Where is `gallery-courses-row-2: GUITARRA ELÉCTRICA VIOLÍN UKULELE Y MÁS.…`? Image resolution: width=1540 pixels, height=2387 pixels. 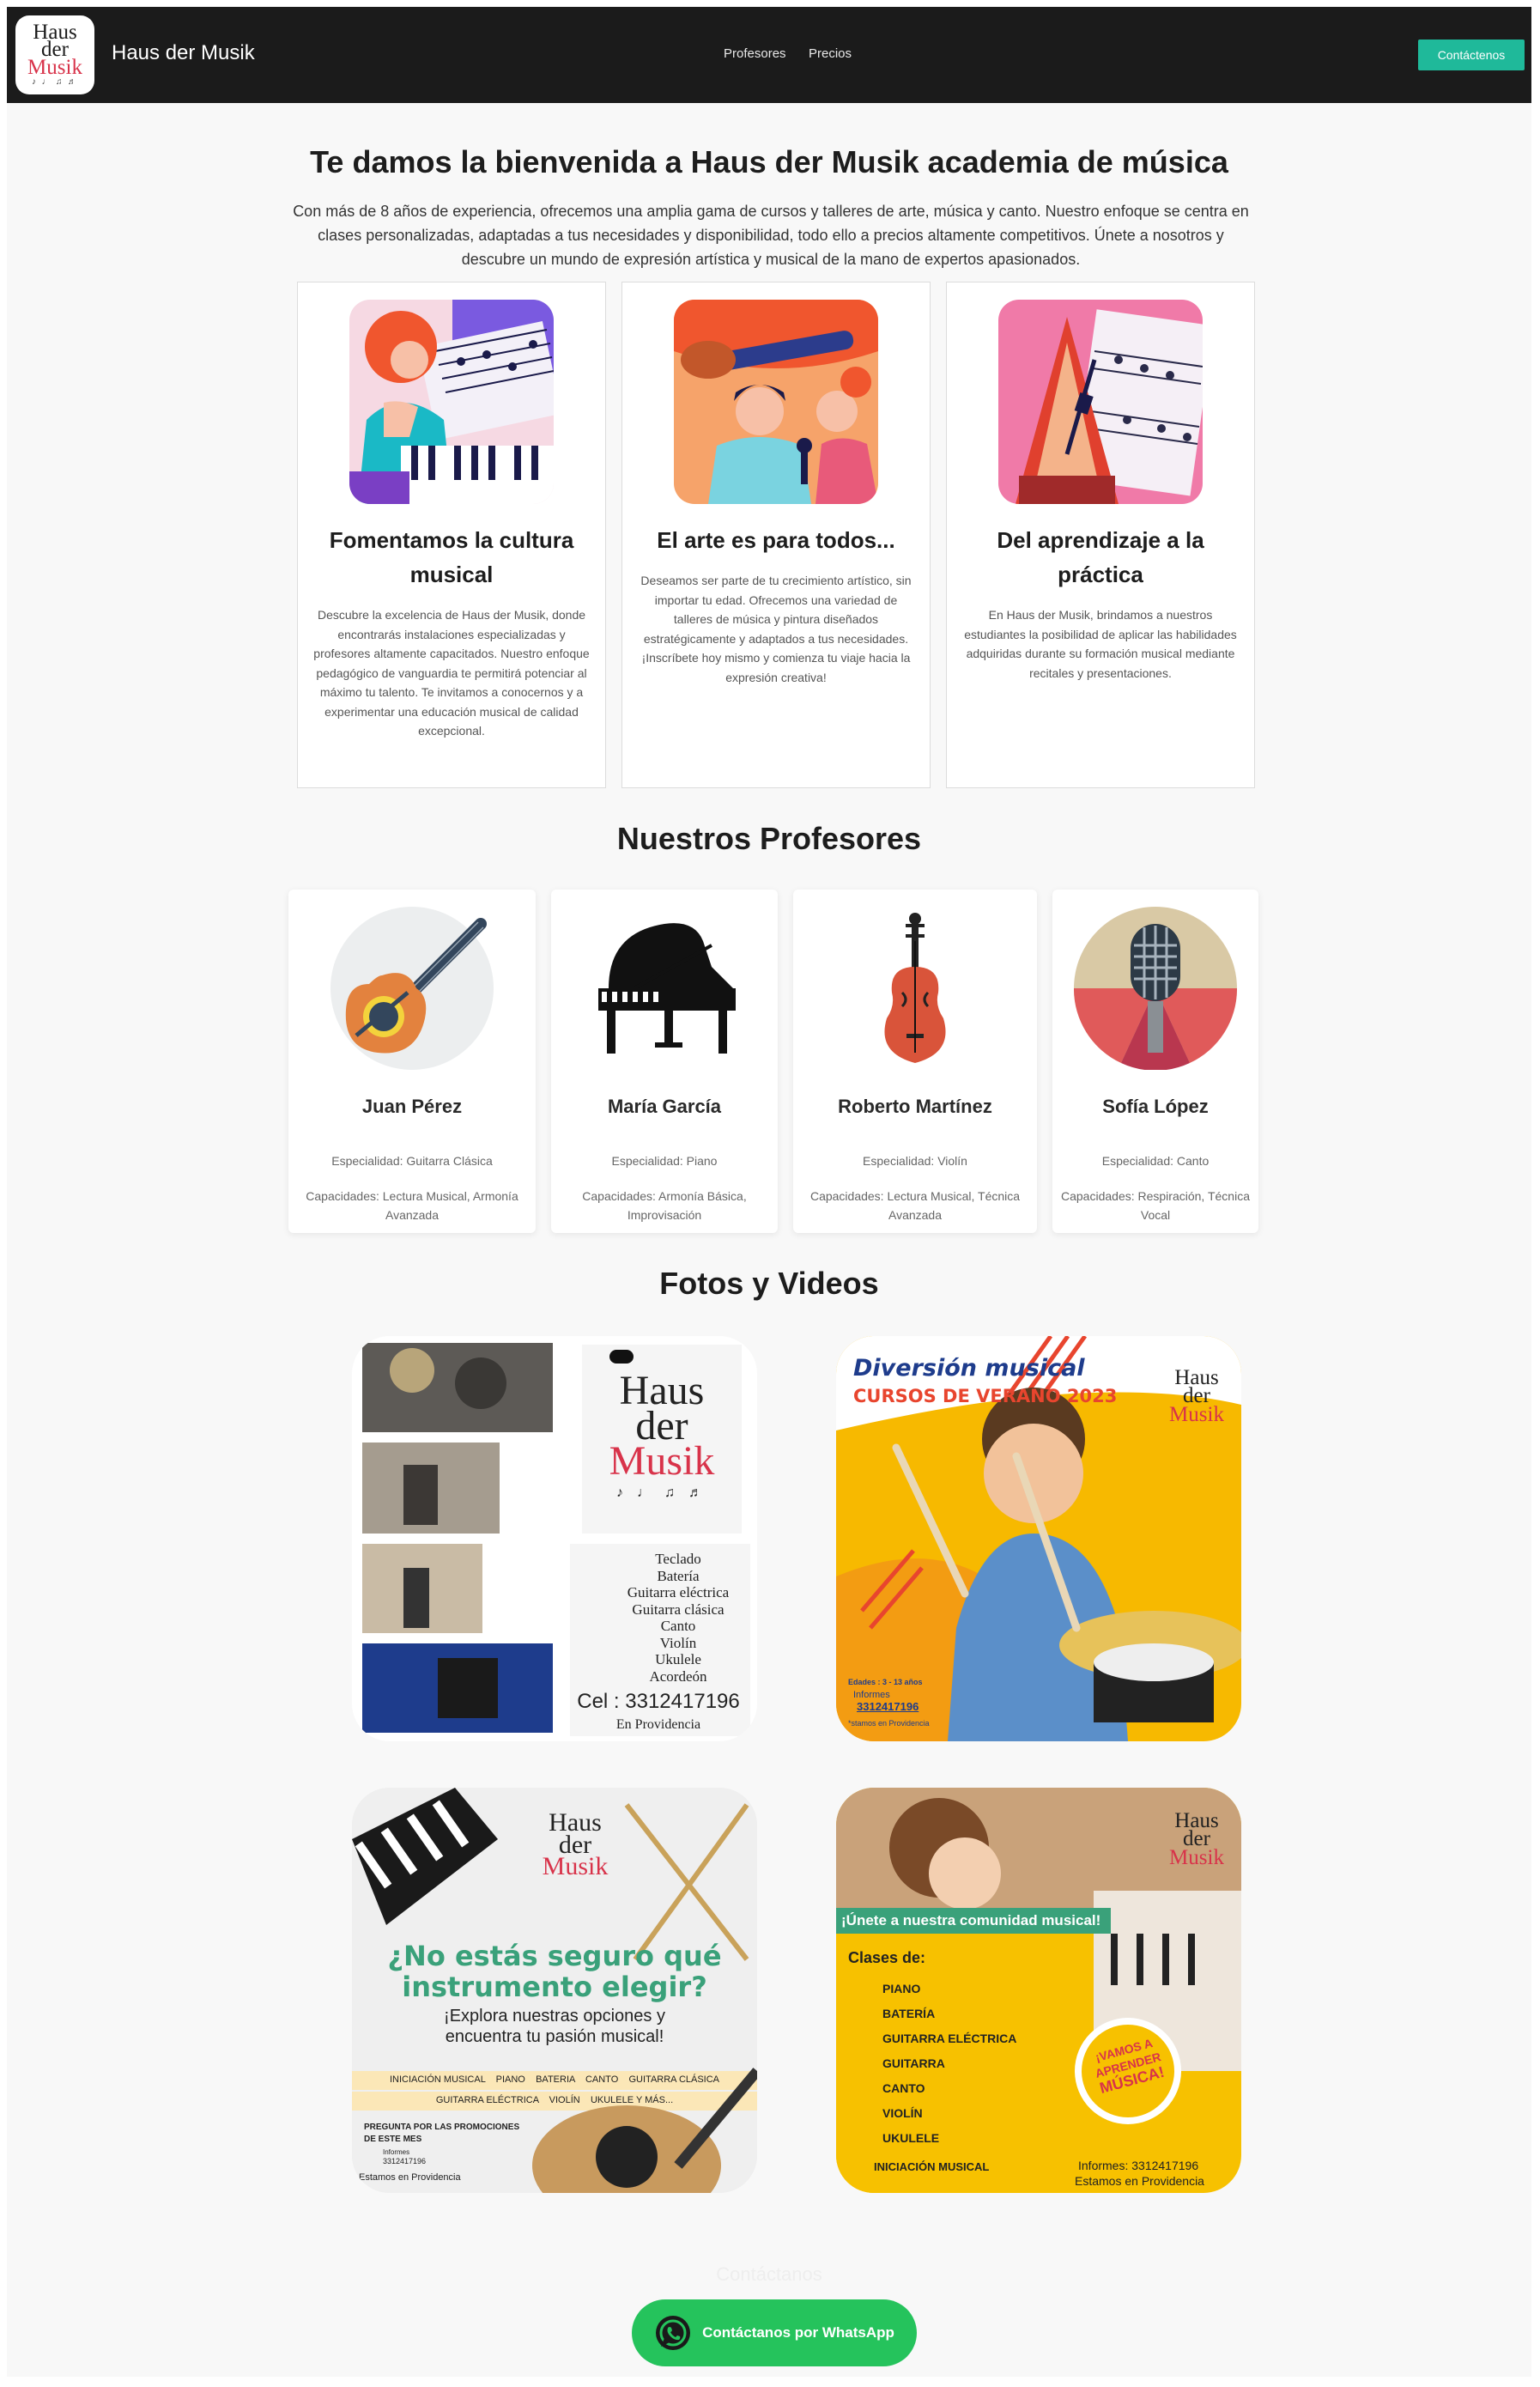 gallery-courses-row-2: GUITARRA ELÉCTRICA VIOLÍN UKULELE Y MÁS.… is located at coordinates (554, 2100).